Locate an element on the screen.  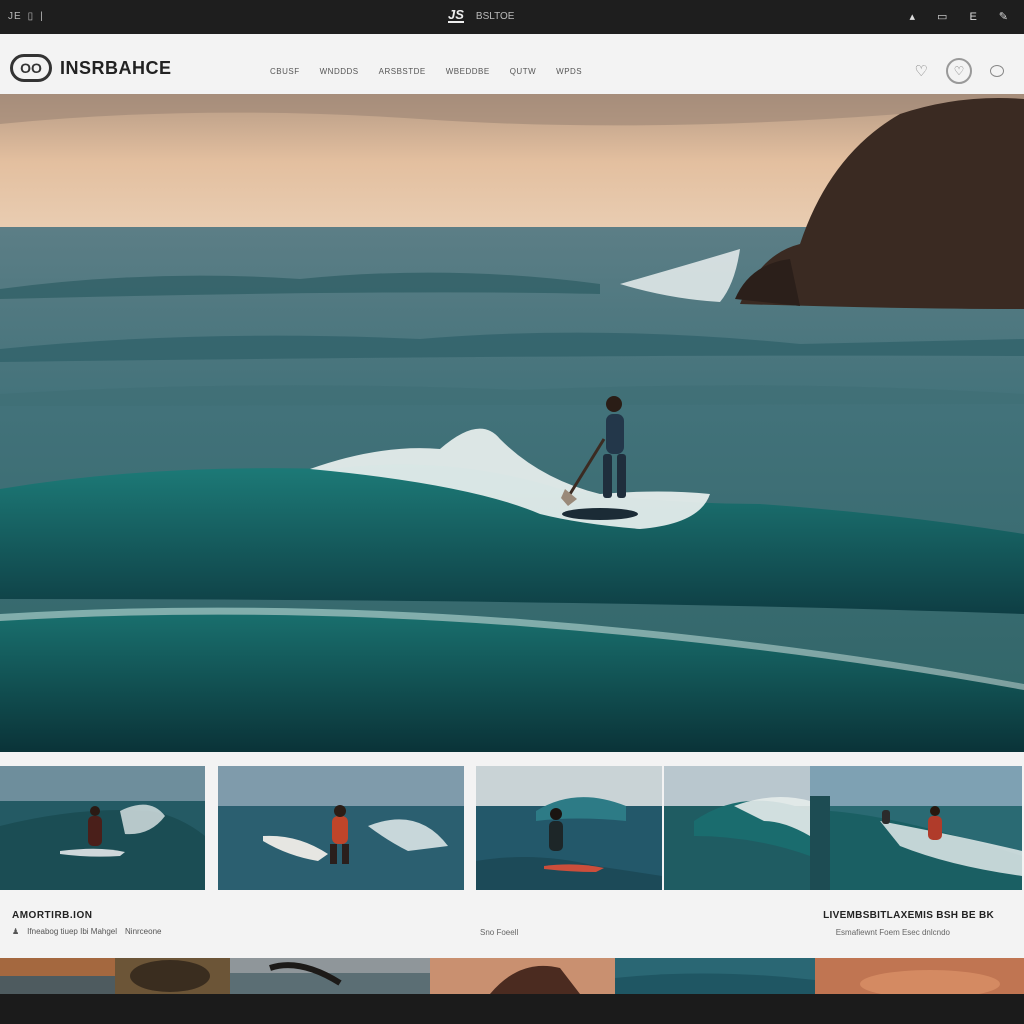
bar-icon: | is located at coordinates (42, 16).